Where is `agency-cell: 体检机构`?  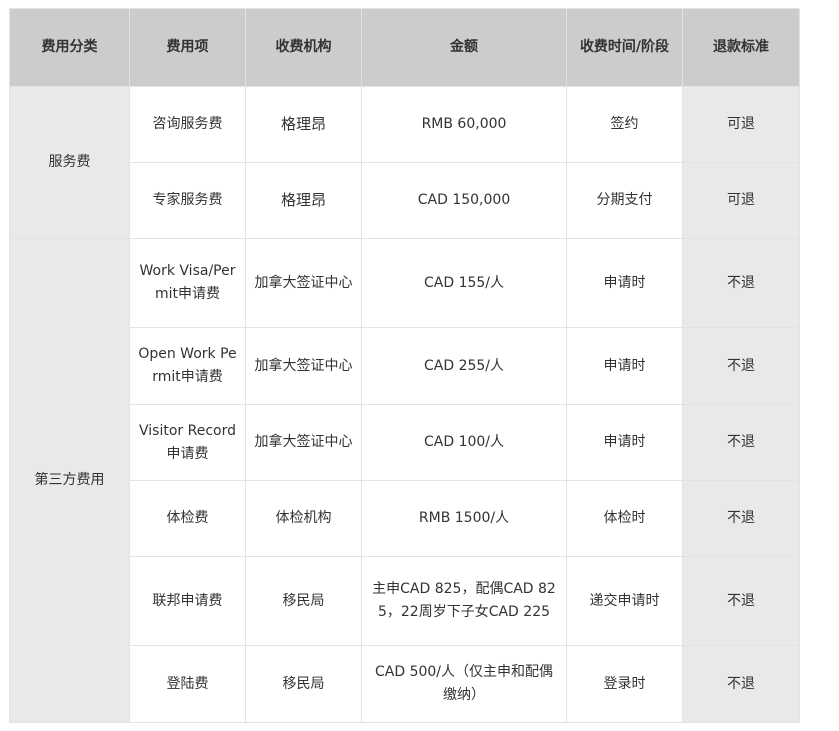 agency-cell: 体检机构 is located at coordinates (303, 518).